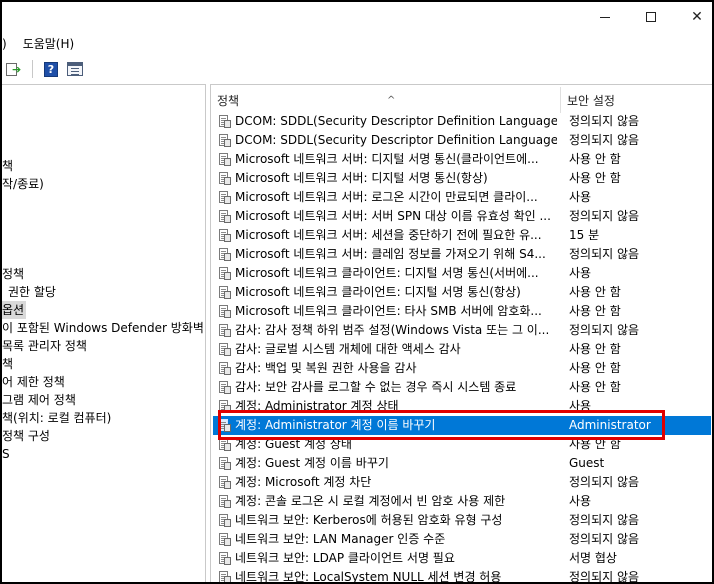 Image resolution: width=714 pixels, height=584 pixels. I want to click on tree-item: S, so click(6, 454).